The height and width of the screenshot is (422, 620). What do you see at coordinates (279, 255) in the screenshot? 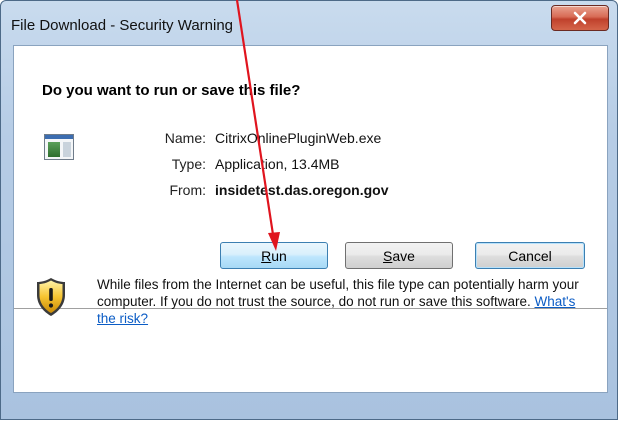
I see `run-label-rest: un` at bounding box center [279, 255].